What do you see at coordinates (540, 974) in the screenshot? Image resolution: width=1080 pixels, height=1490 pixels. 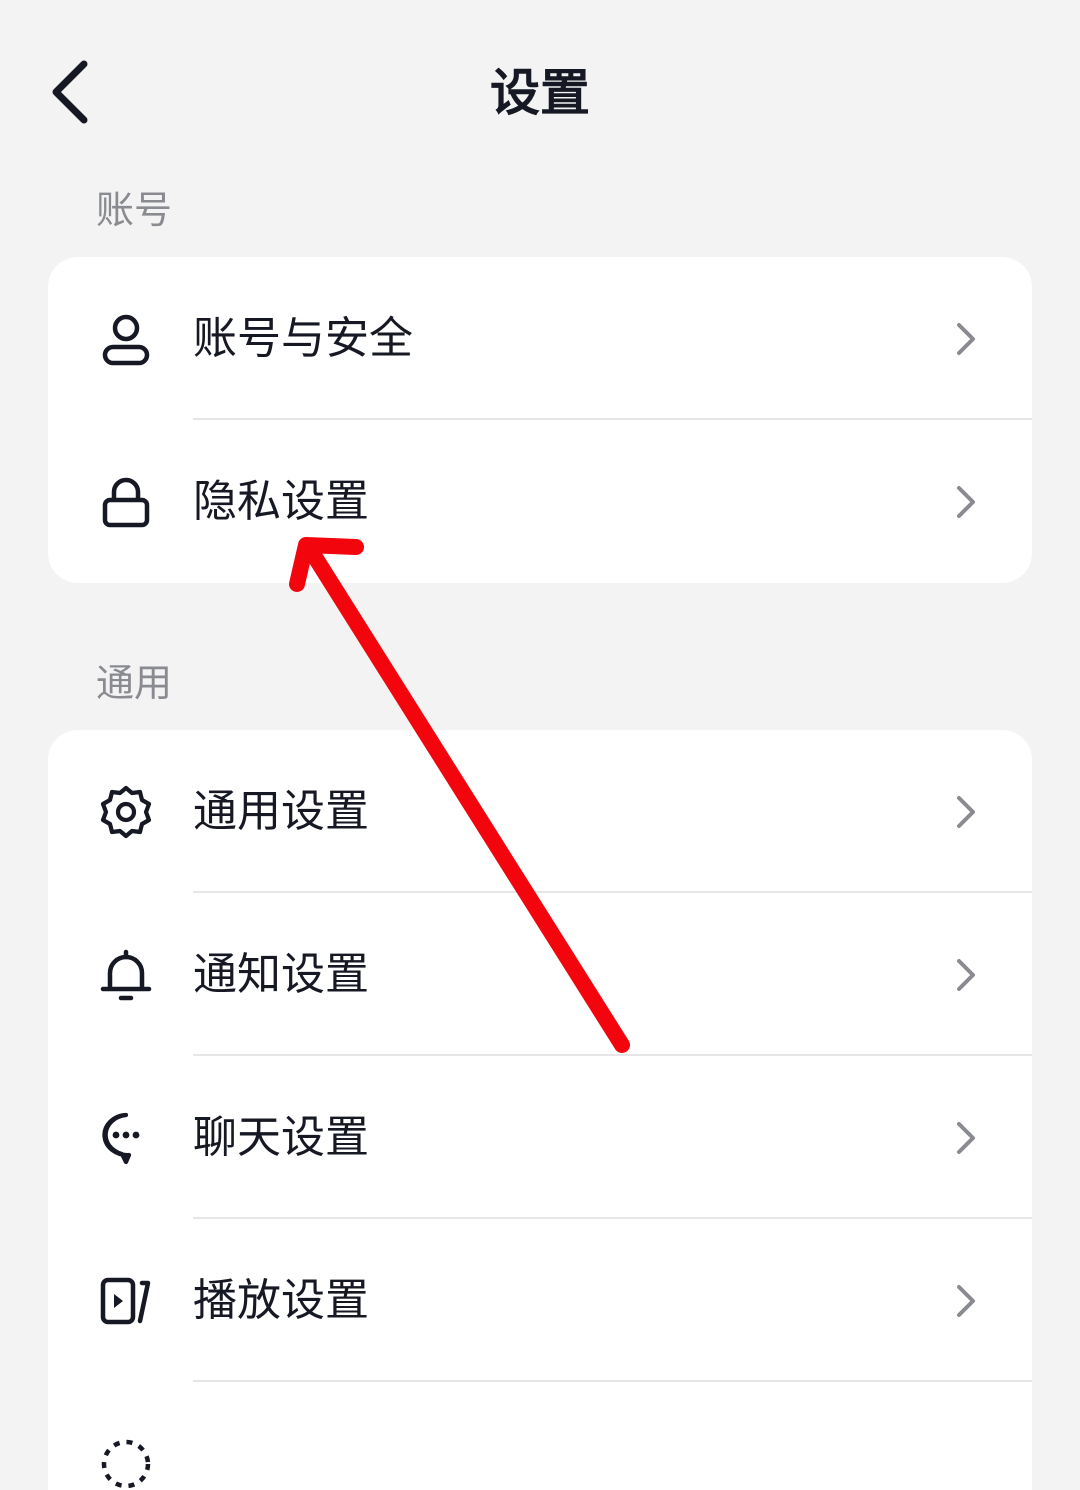 I see `menu-item-notification-settings: 通知设置` at bounding box center [540, 974].